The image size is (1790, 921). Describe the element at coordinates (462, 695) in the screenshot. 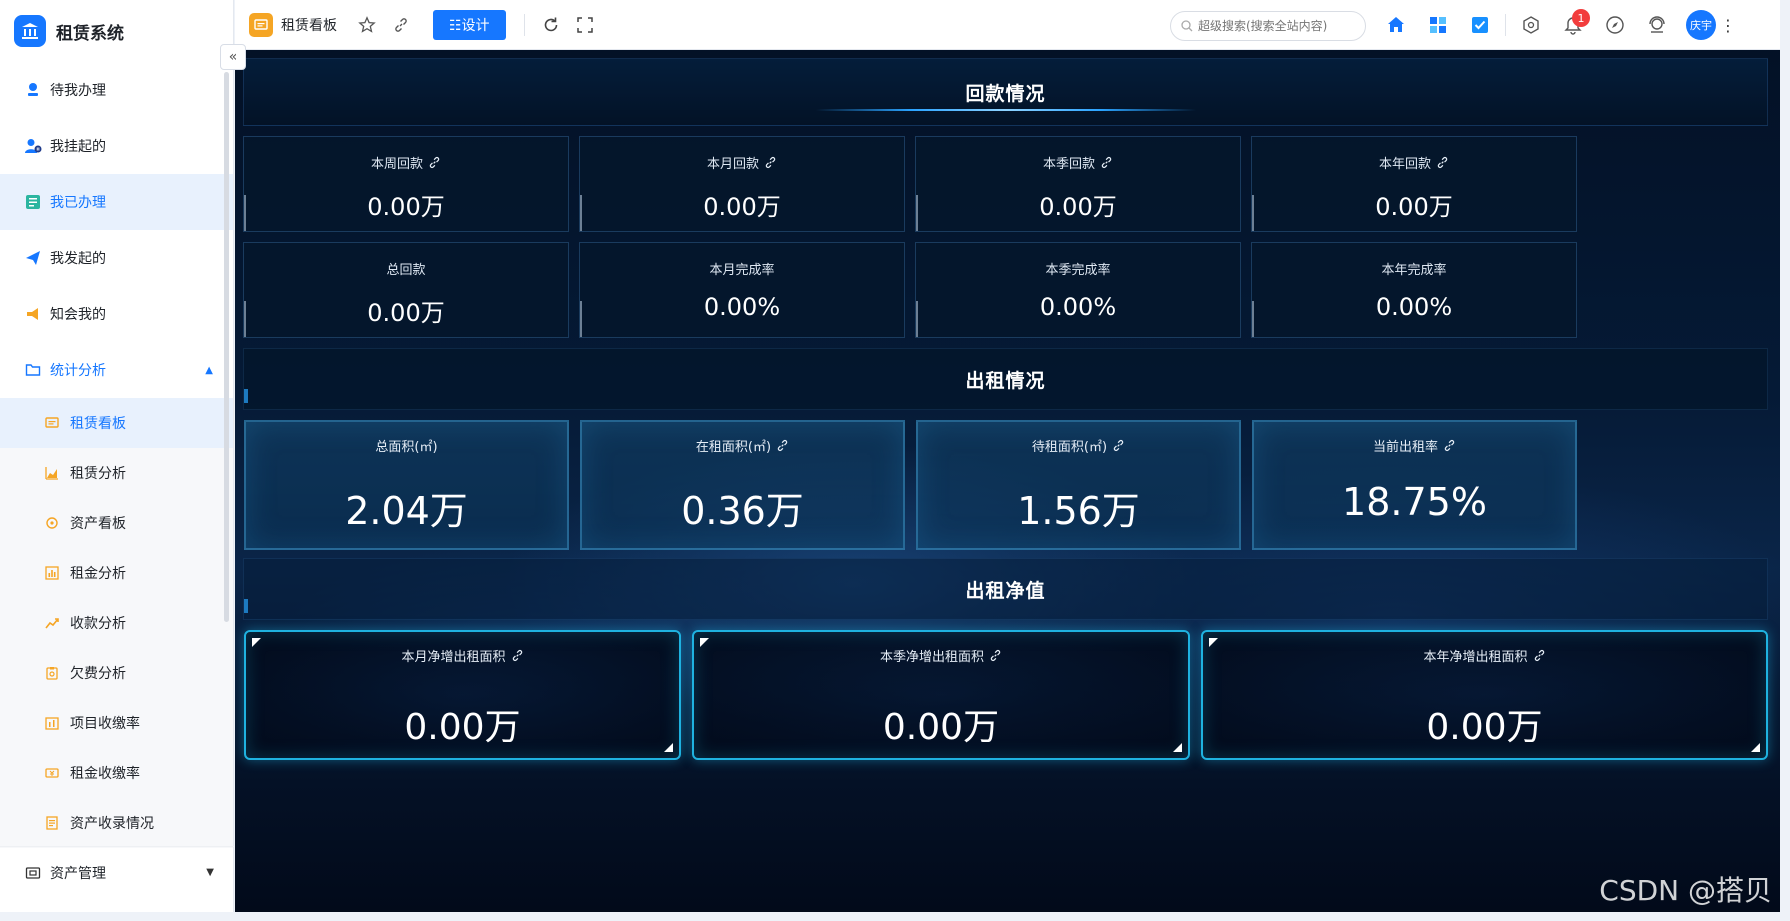

I see `net-card: 本月净增出租面积 0.00万` at that location.